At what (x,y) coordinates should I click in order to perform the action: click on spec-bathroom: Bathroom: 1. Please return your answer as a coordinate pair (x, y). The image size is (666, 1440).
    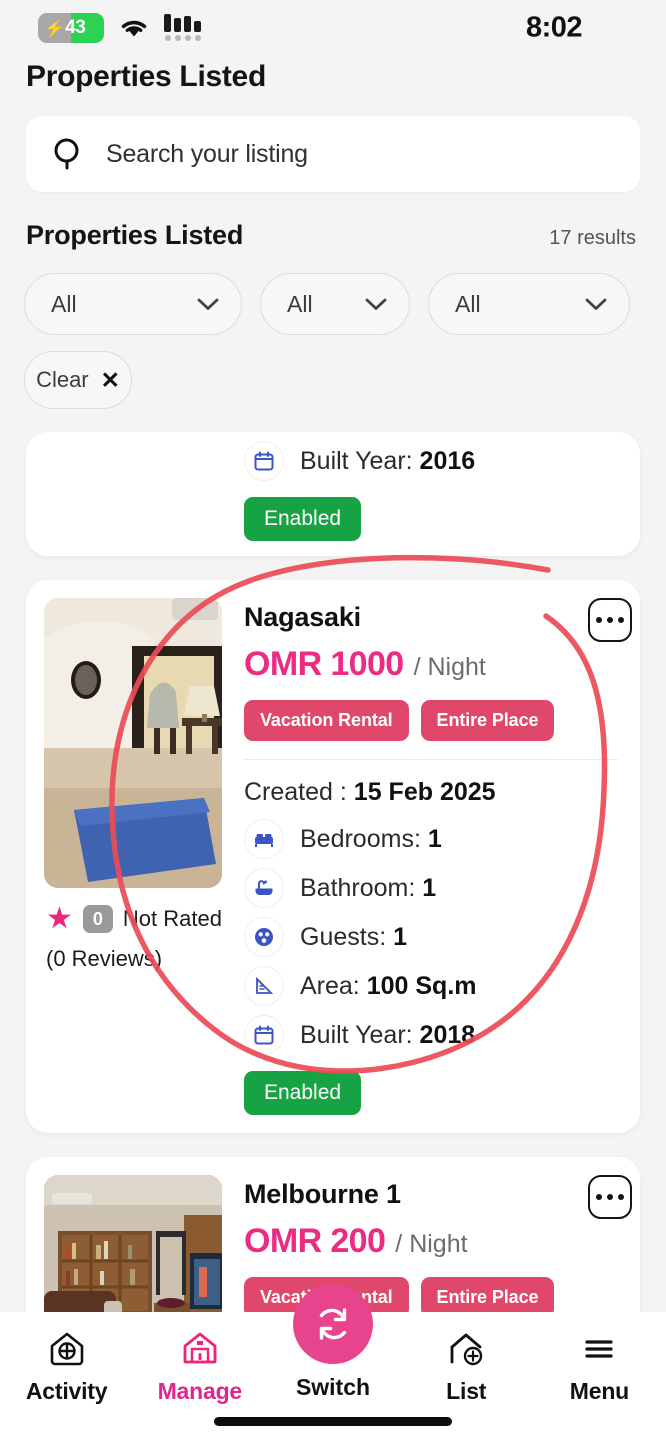
    Looking at the image, I should click on (431, 888).